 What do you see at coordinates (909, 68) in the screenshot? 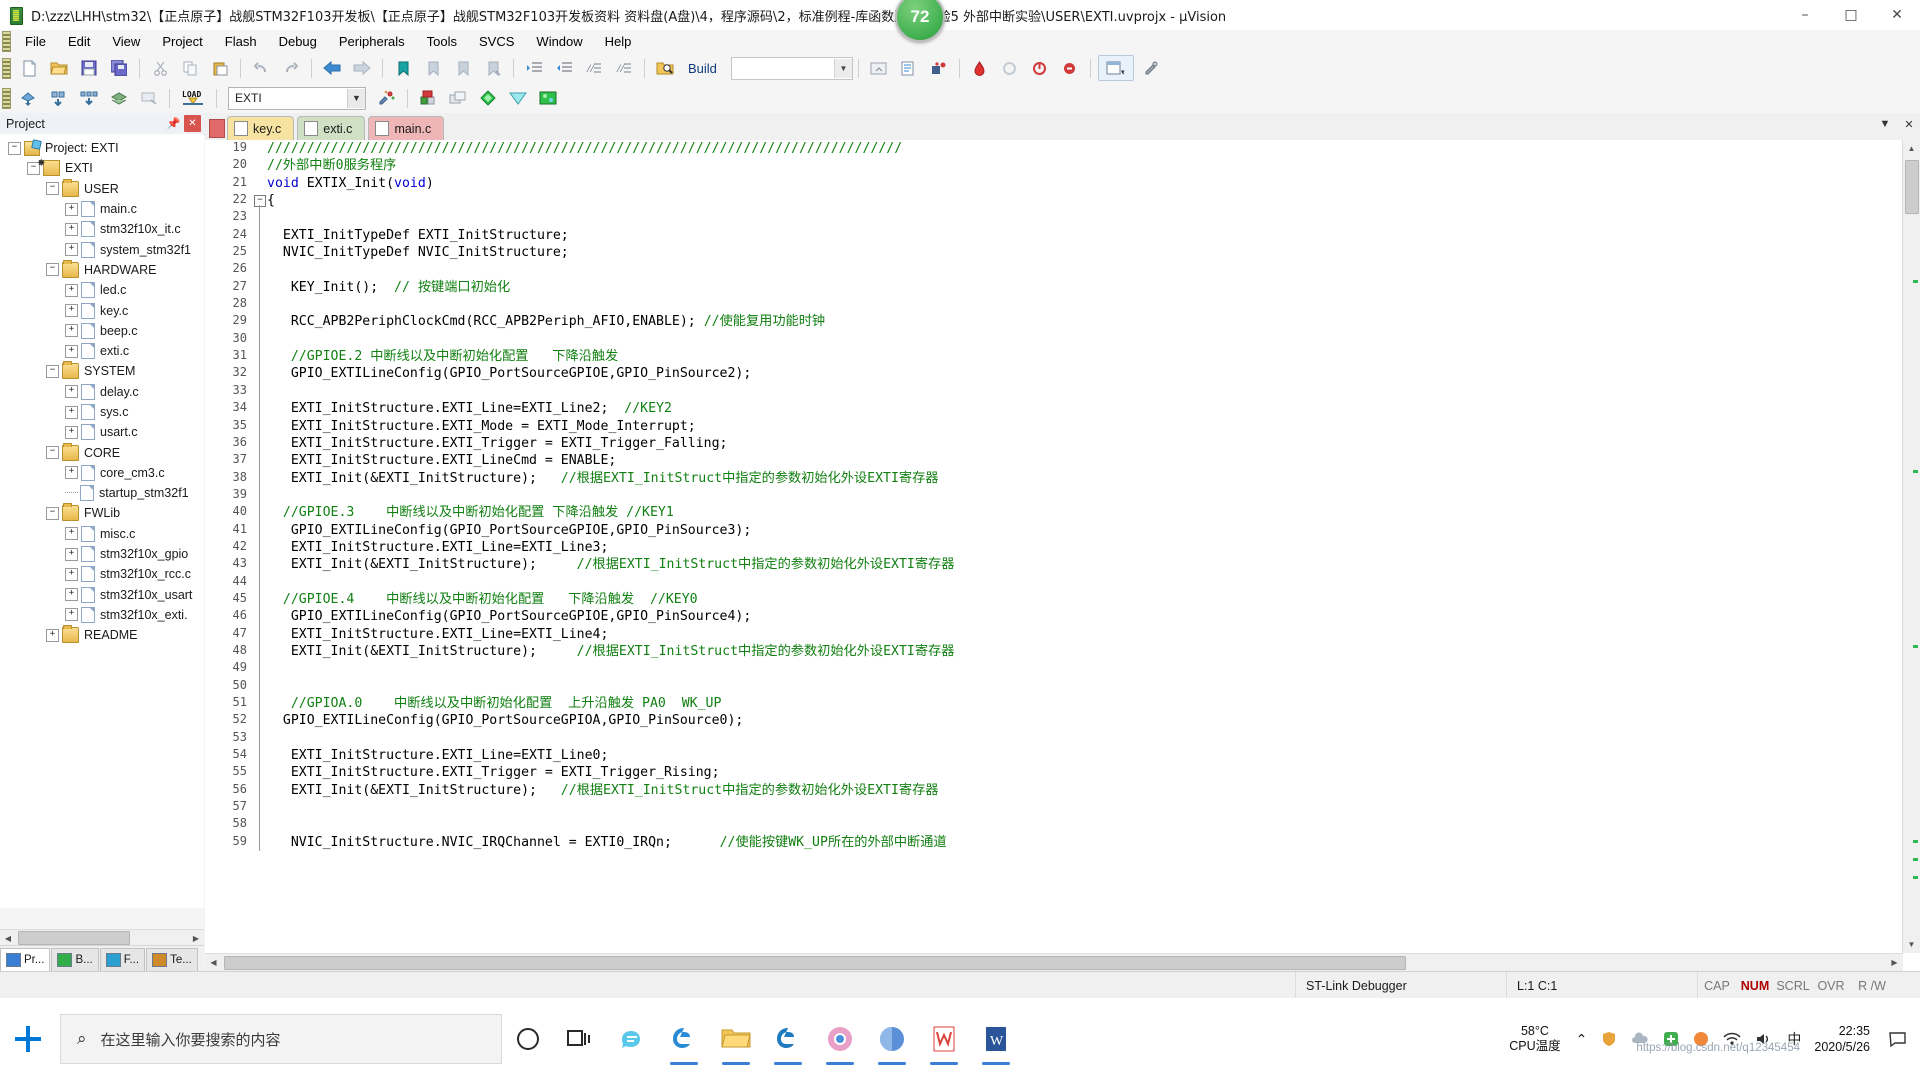
I see `debug-window-icon` at bounding box center [909, 68].